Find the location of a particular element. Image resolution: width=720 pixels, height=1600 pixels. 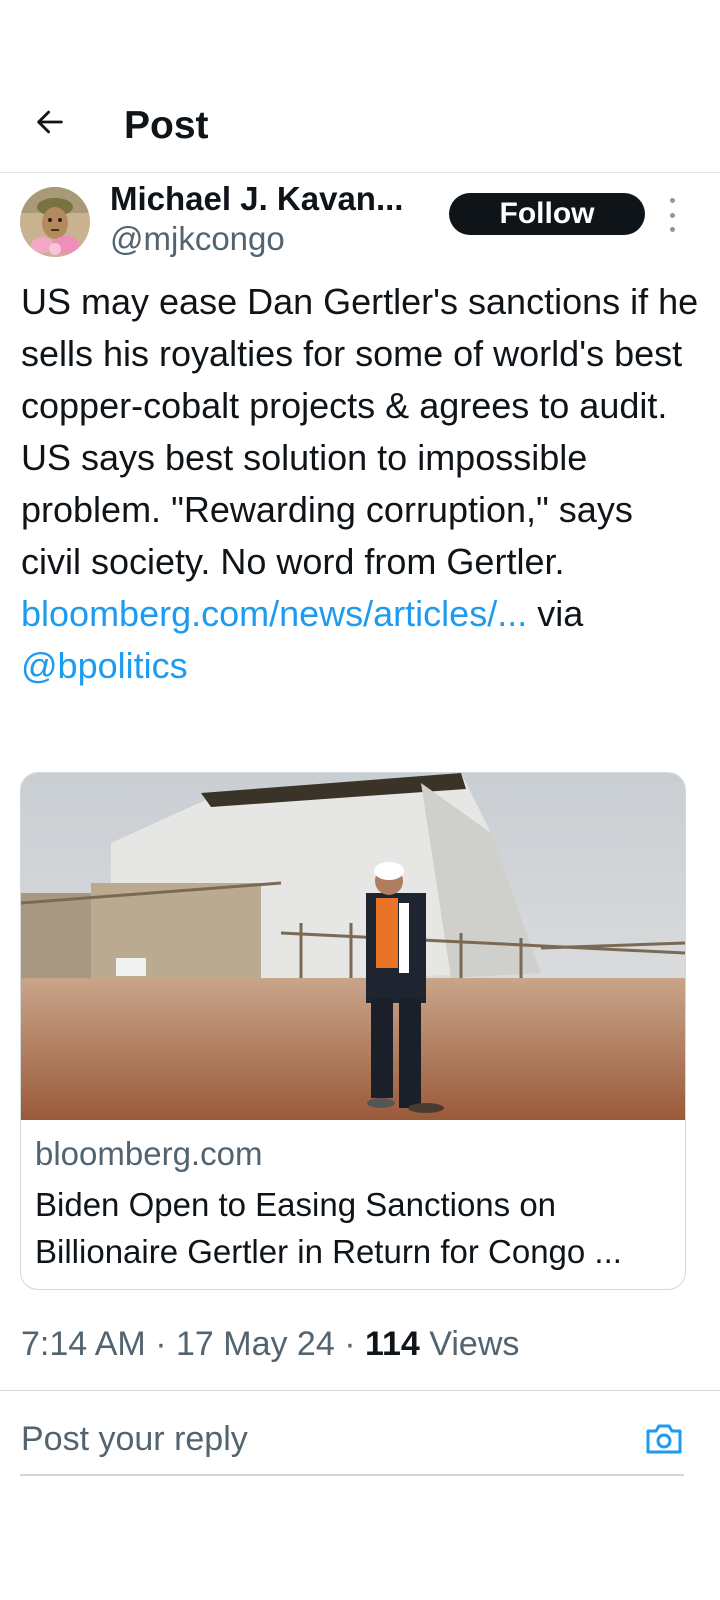

more-options-button is located at coordinates (672, 215).